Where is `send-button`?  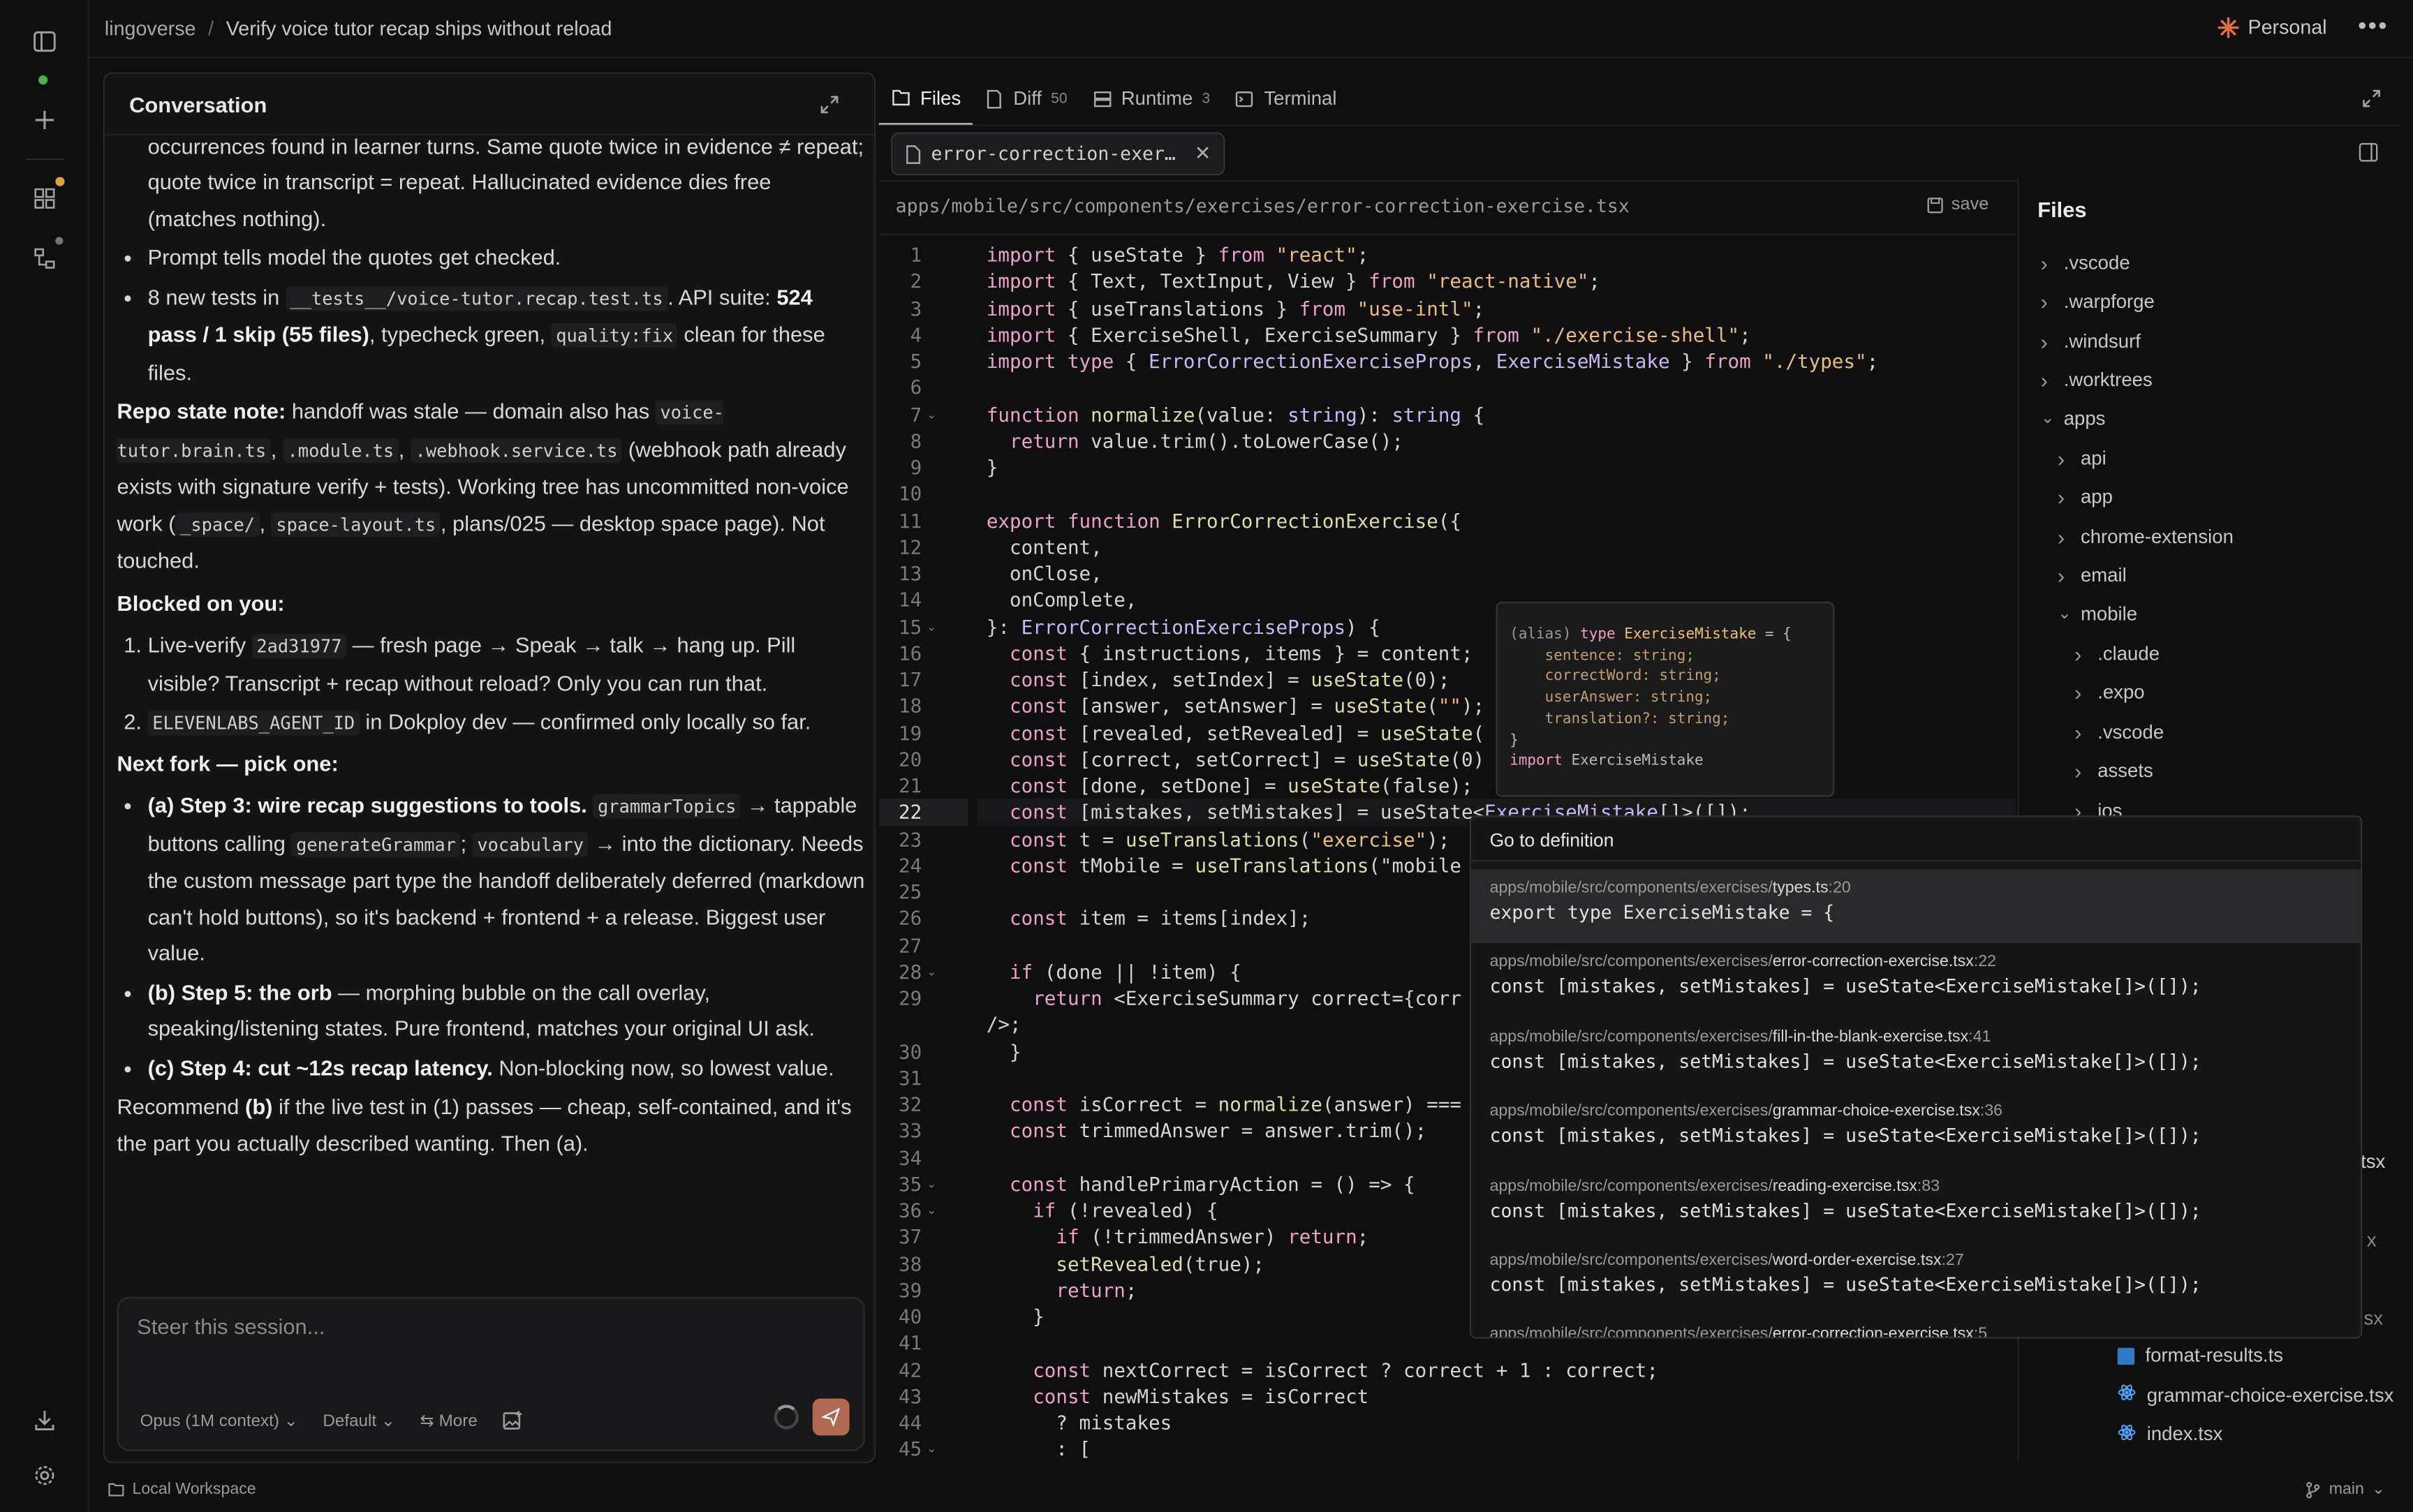 send-button is located at coordinates (831, 1417).